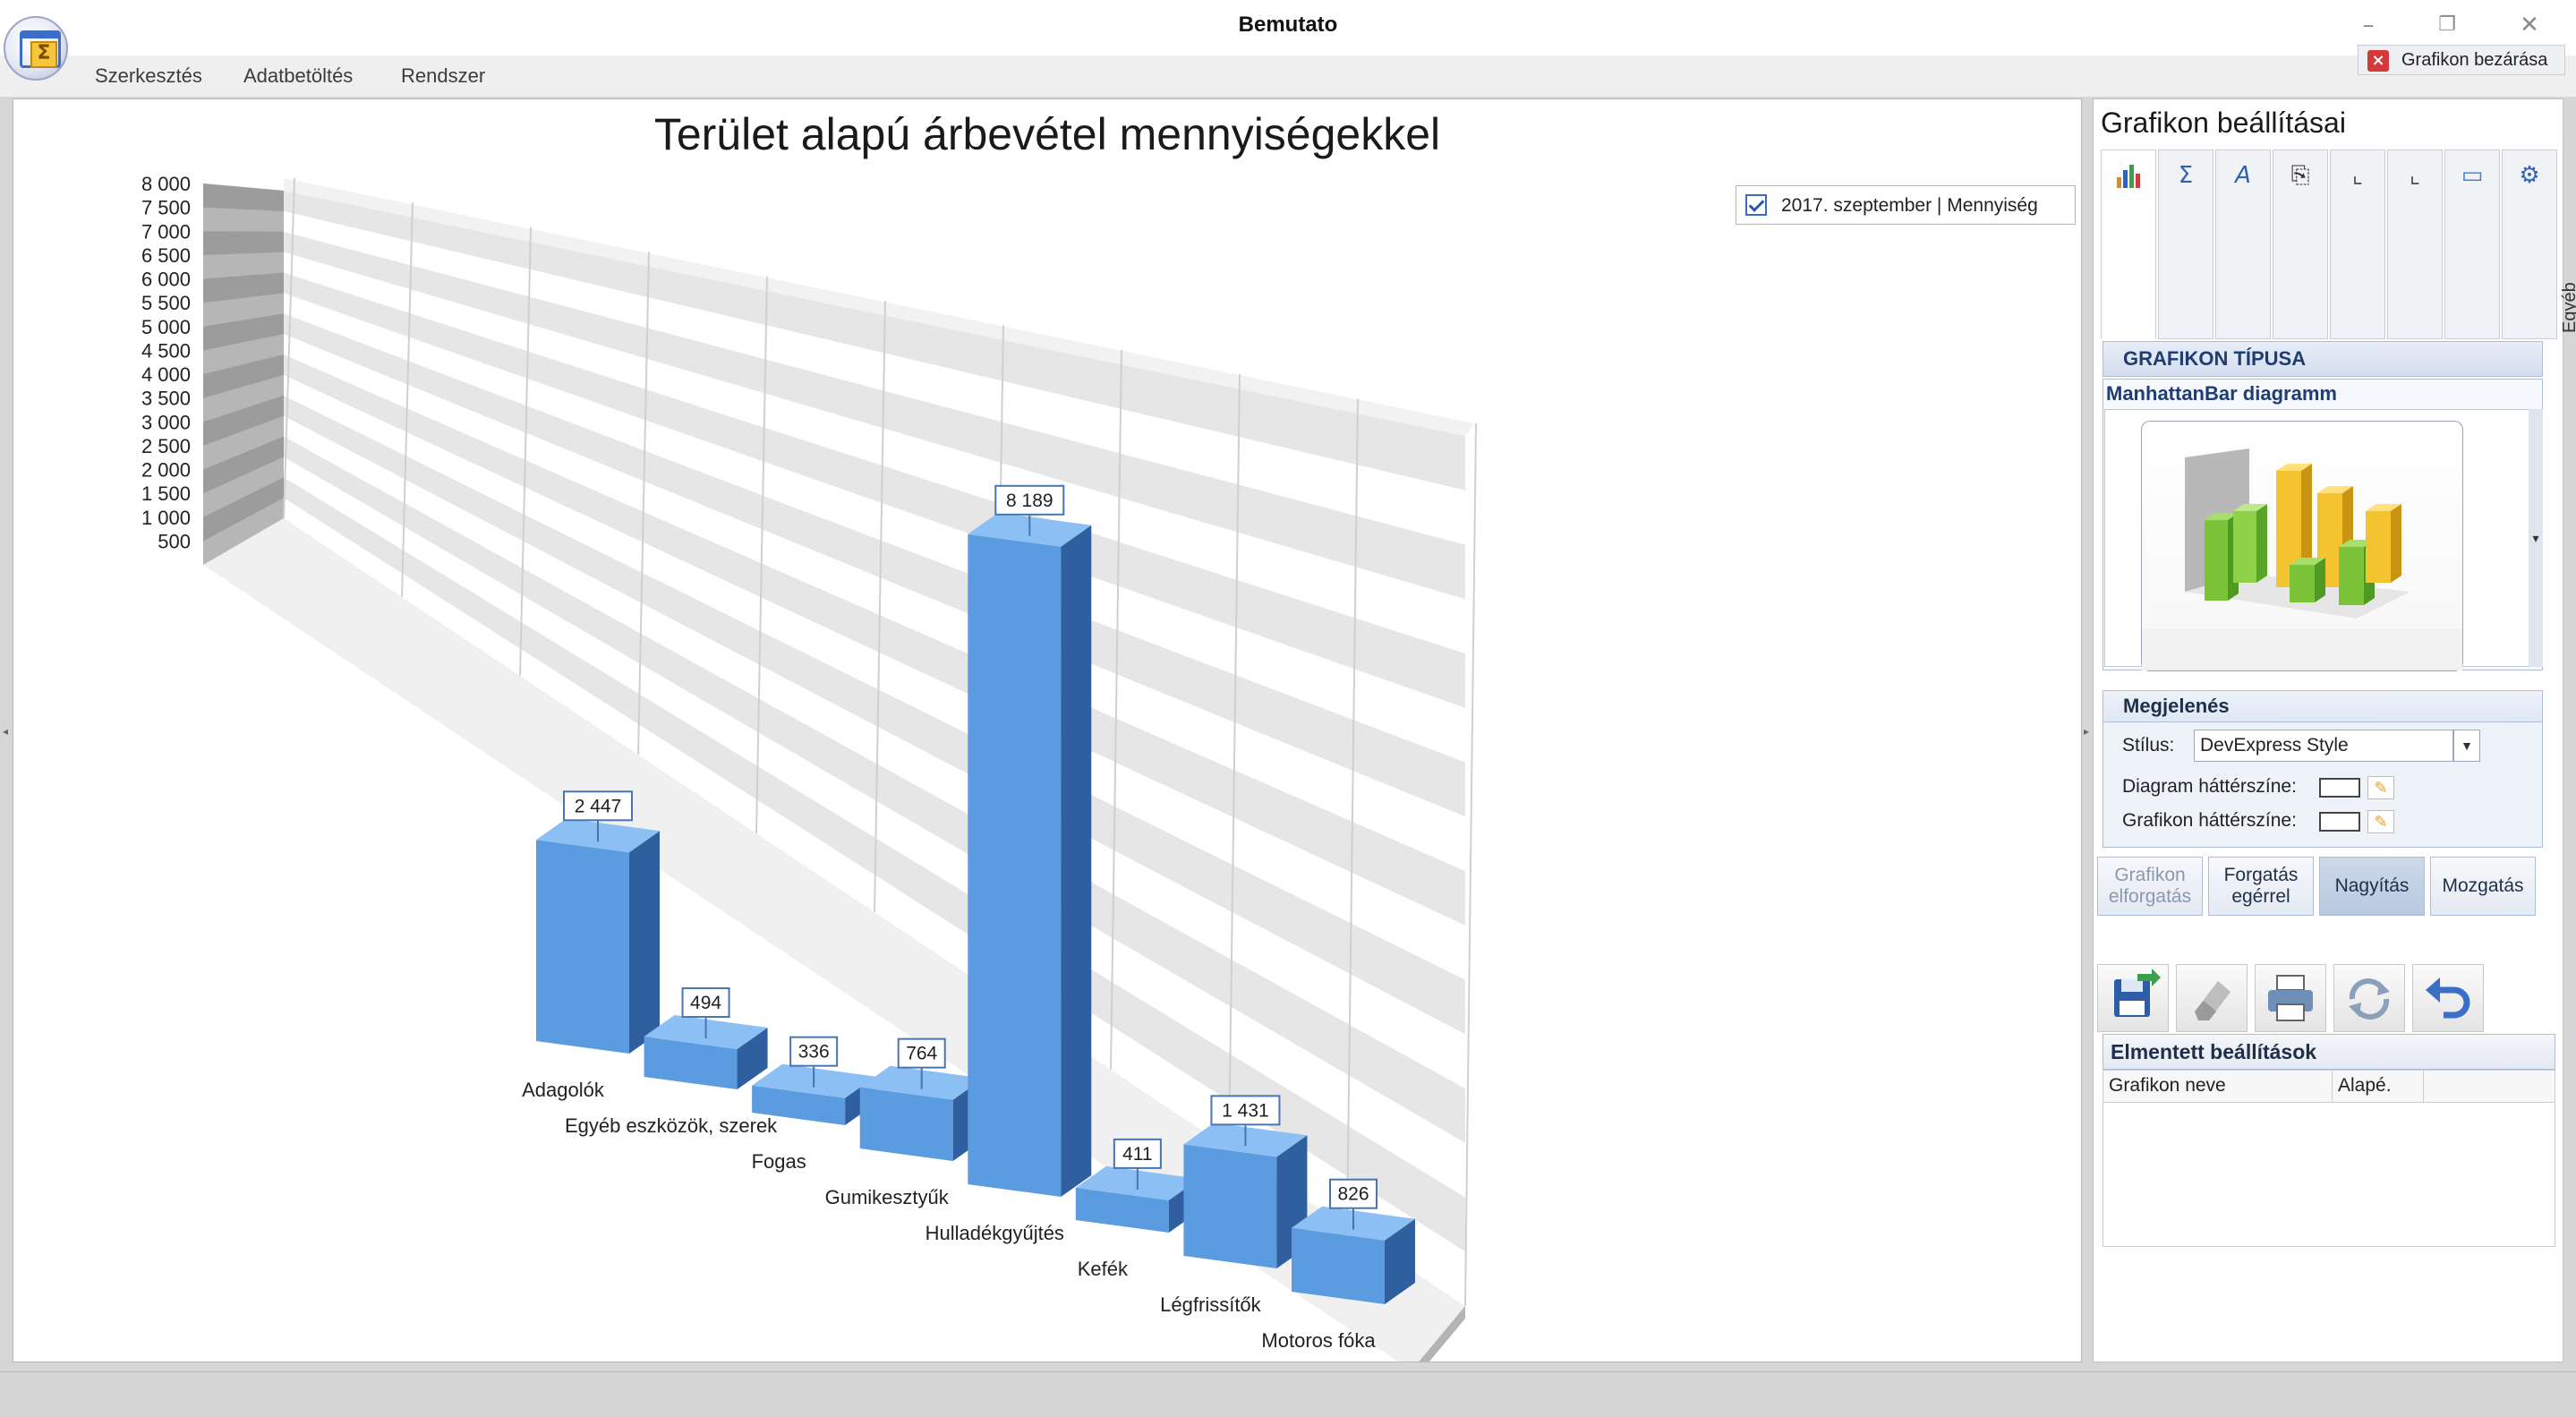 This screenshot has width=2576, height=1417. Describe the element at coordinates (2368, 25) in the screenshot. I see `minimize-icon: –` at that location.